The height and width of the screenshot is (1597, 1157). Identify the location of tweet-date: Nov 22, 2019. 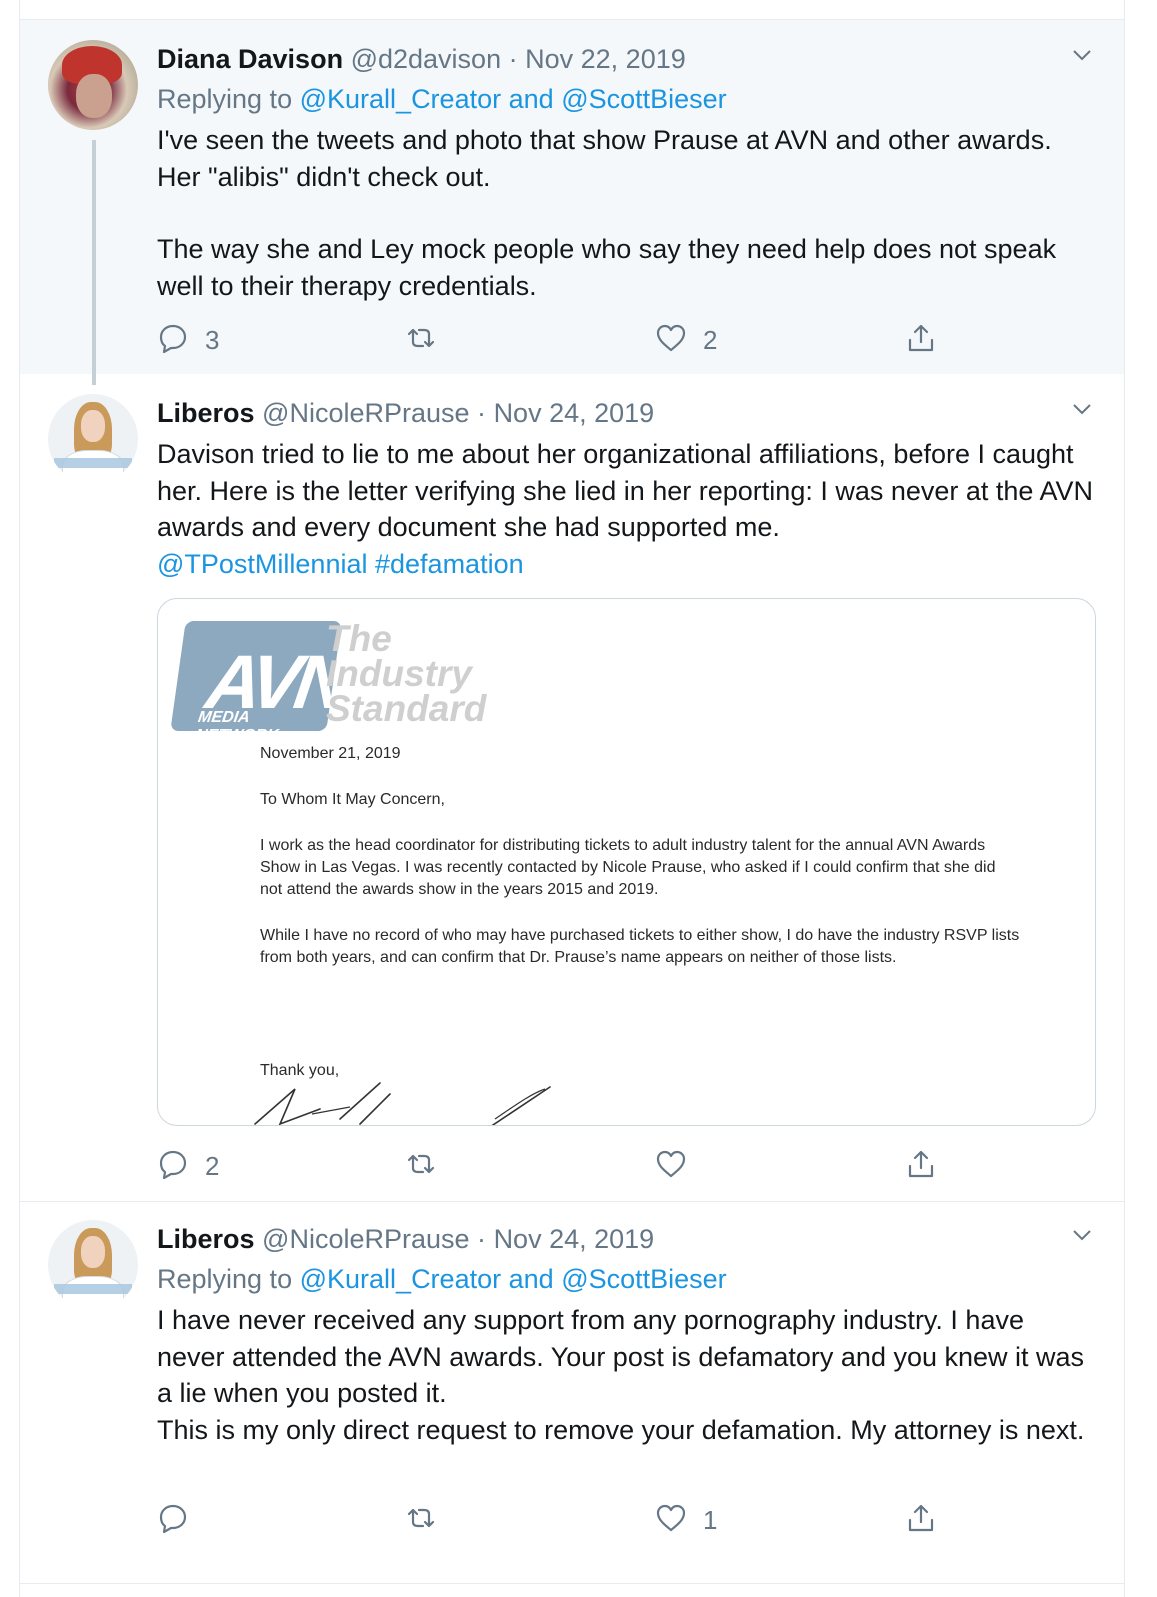
(605, 59).